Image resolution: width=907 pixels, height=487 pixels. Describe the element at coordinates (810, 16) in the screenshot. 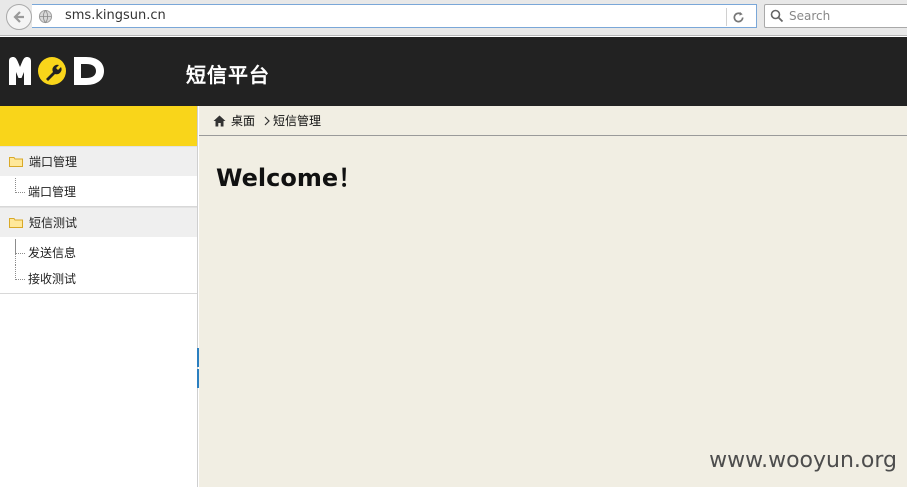

I see `search-placeholder: Search` at that location.